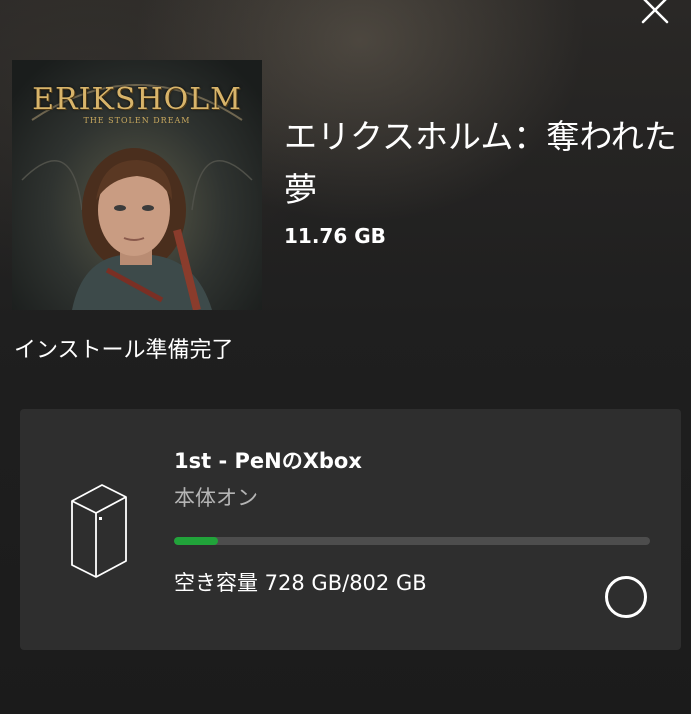 This screenshot has height=714, width=691. I want to click on console-power-state: 本体オン, so click(216, 498).